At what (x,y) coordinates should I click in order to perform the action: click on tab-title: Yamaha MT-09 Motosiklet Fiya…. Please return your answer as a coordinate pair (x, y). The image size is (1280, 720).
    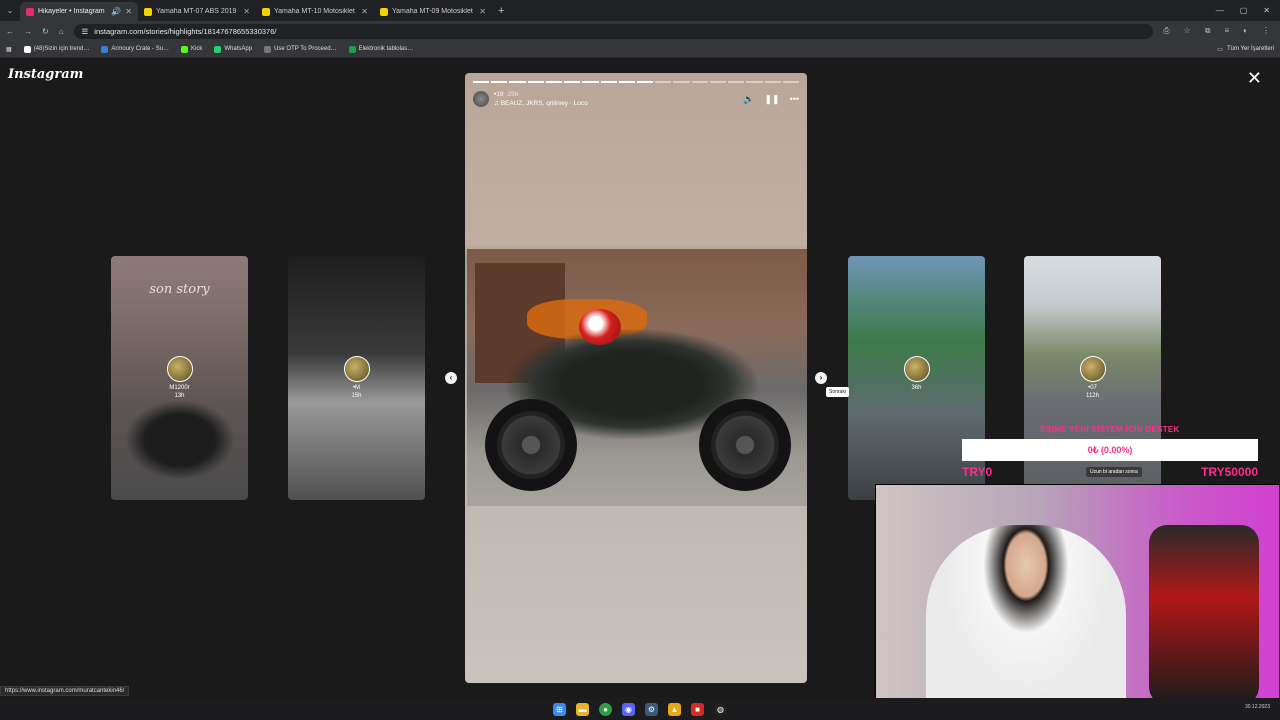
    Looking at the image, I should click on (433, 11).